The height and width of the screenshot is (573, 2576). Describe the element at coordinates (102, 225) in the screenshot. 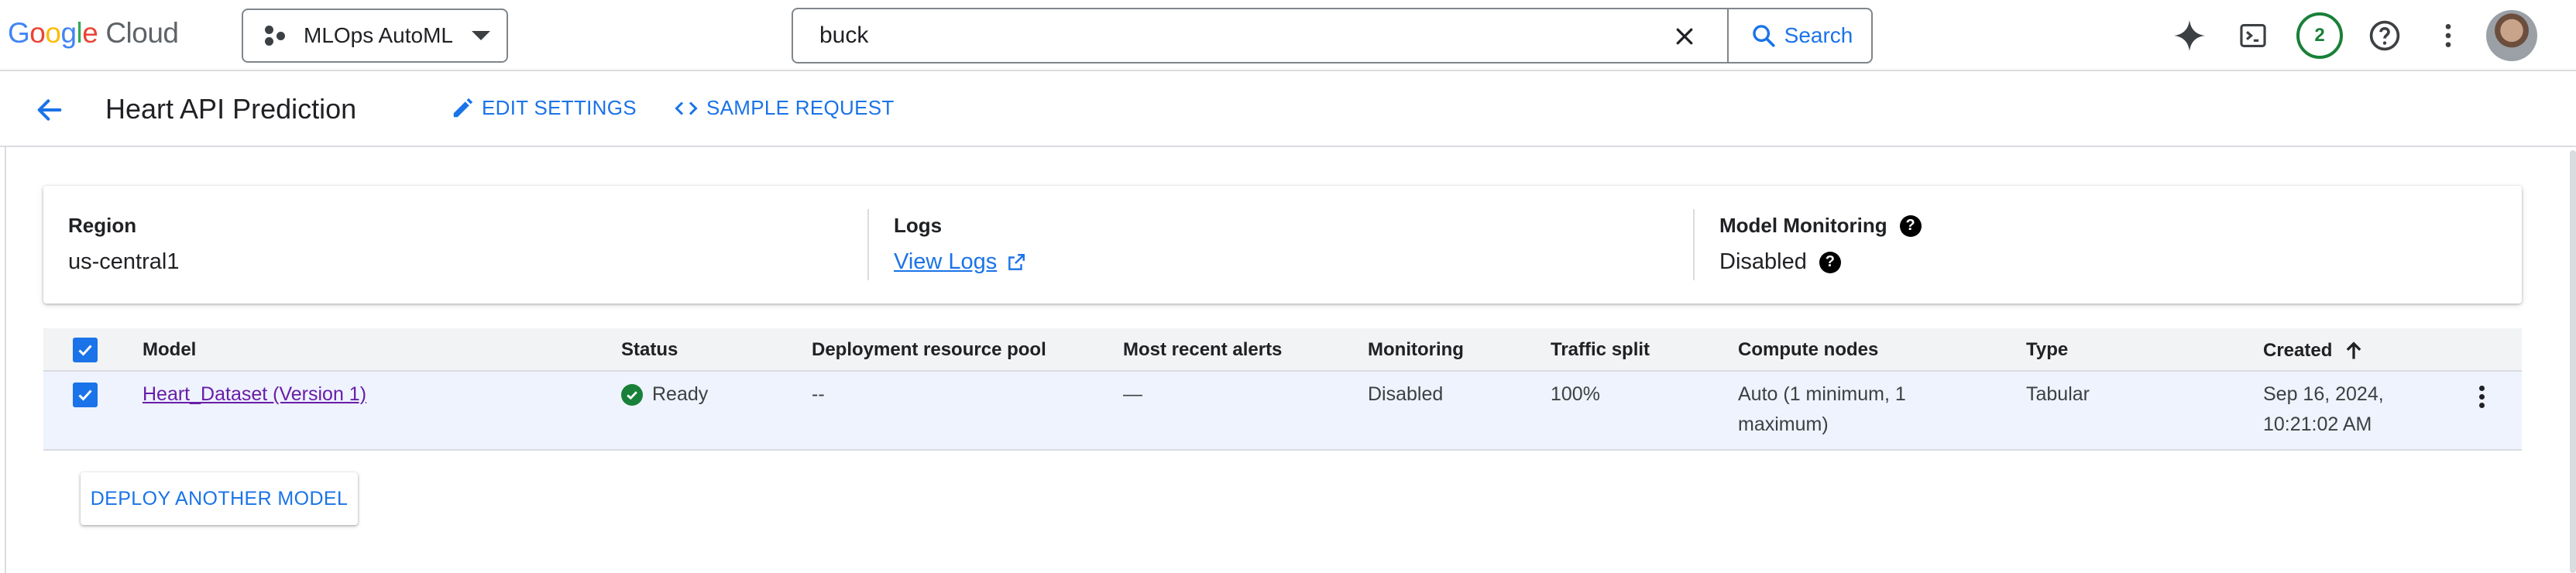

I see `region-label: Region` at that location.